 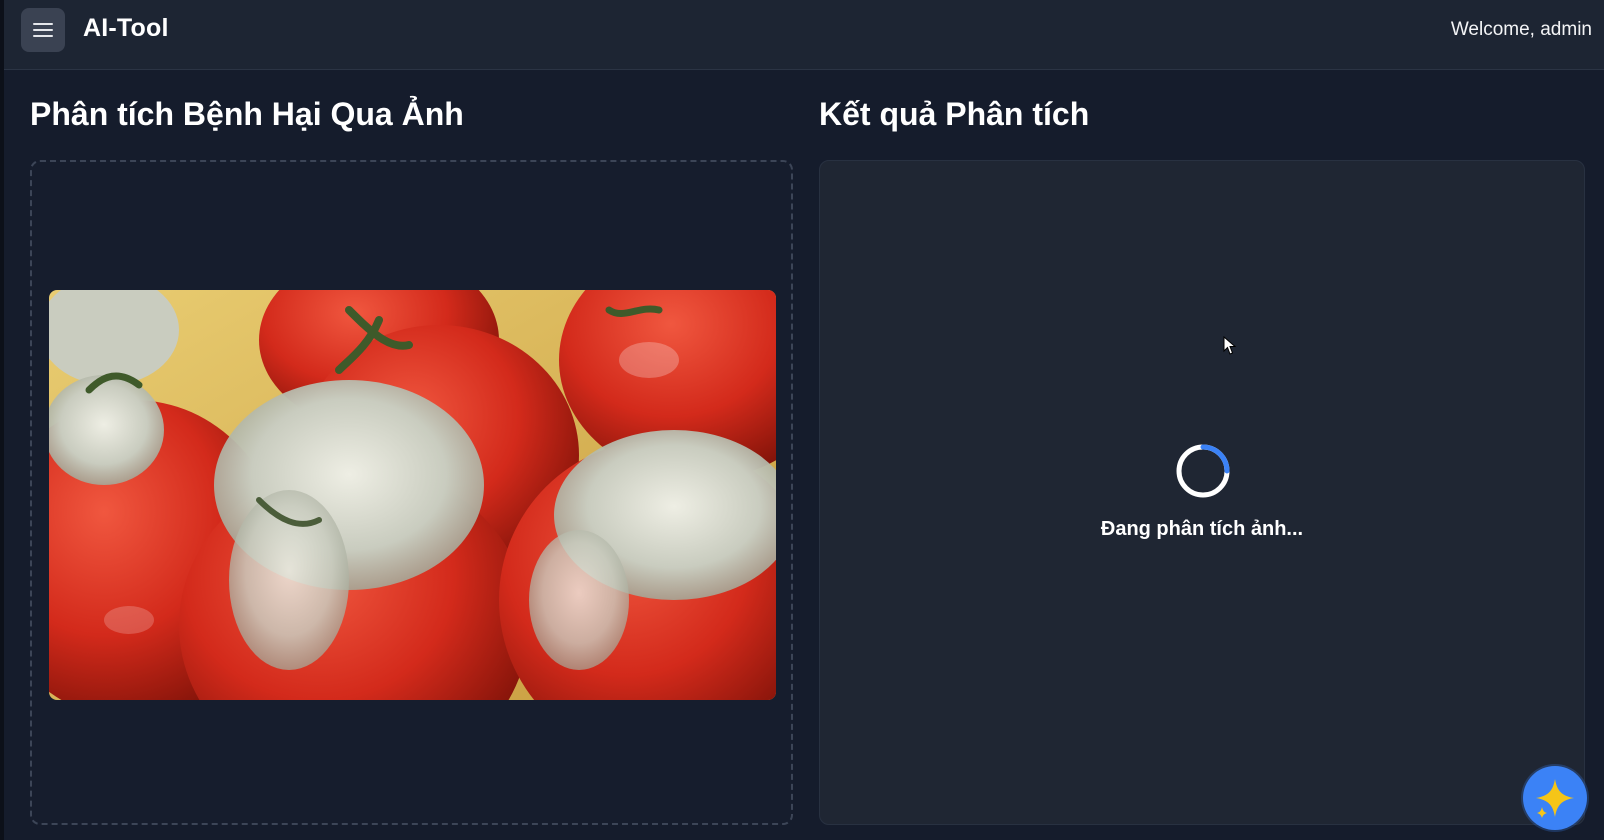 What do you see at coordinates (804, 35) in the screenshot?
I see `top-navigation-bar: AI-Tool Welcome, admin` at bounding box center [804, 35].